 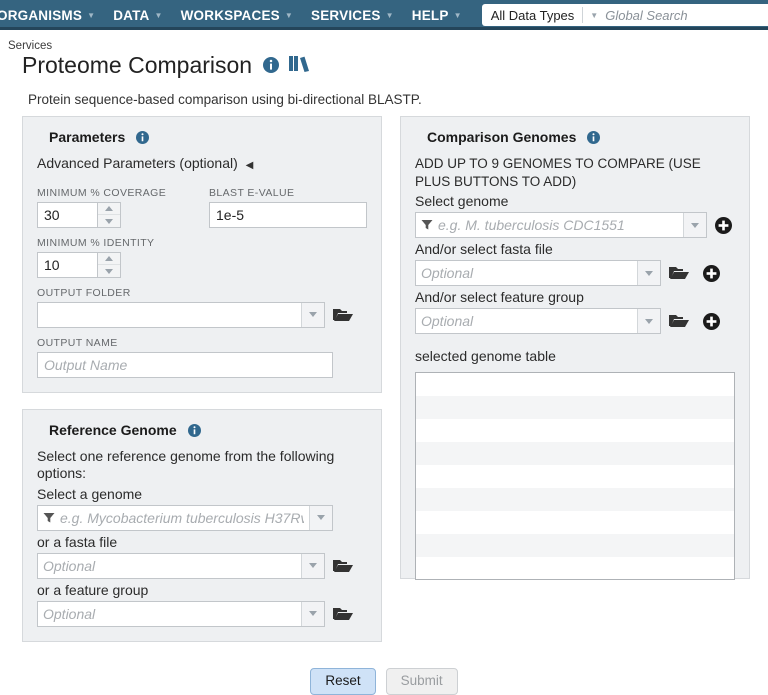 What do you see at coordinates (84, 292) in the screenshot?
I see `output-folder-label: OUTPUT FOLDER` at bounding box center [84, 292].